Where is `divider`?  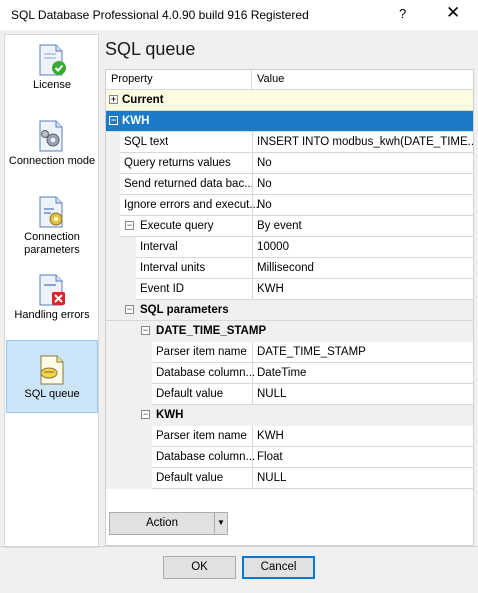
divider is located at coordinates (239, 546).